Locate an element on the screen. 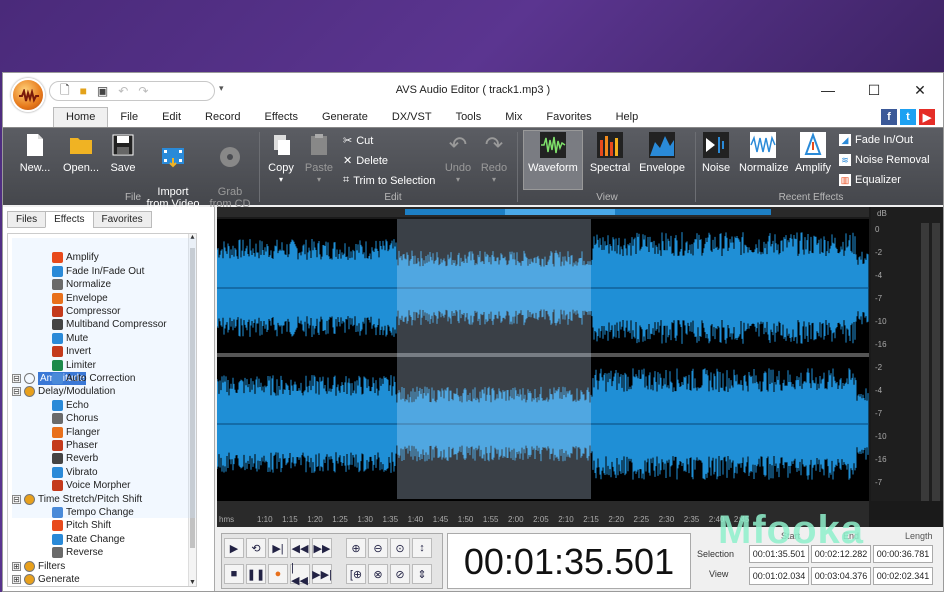 This screenshot has width=944, height=592. loop-play-button: ⟲ is located at coordinates (256, 548).